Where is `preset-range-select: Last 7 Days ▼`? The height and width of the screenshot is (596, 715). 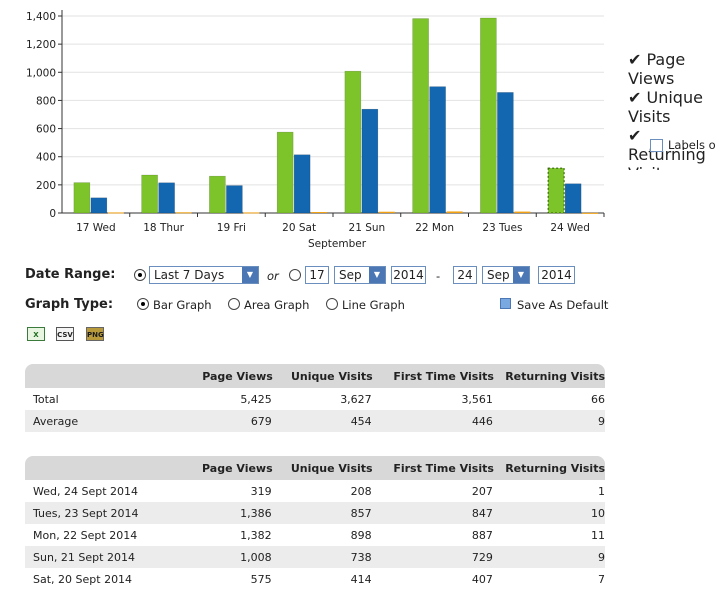
preset-range-select: Last 7 Days ▼ is located at coordinates (204, 275).